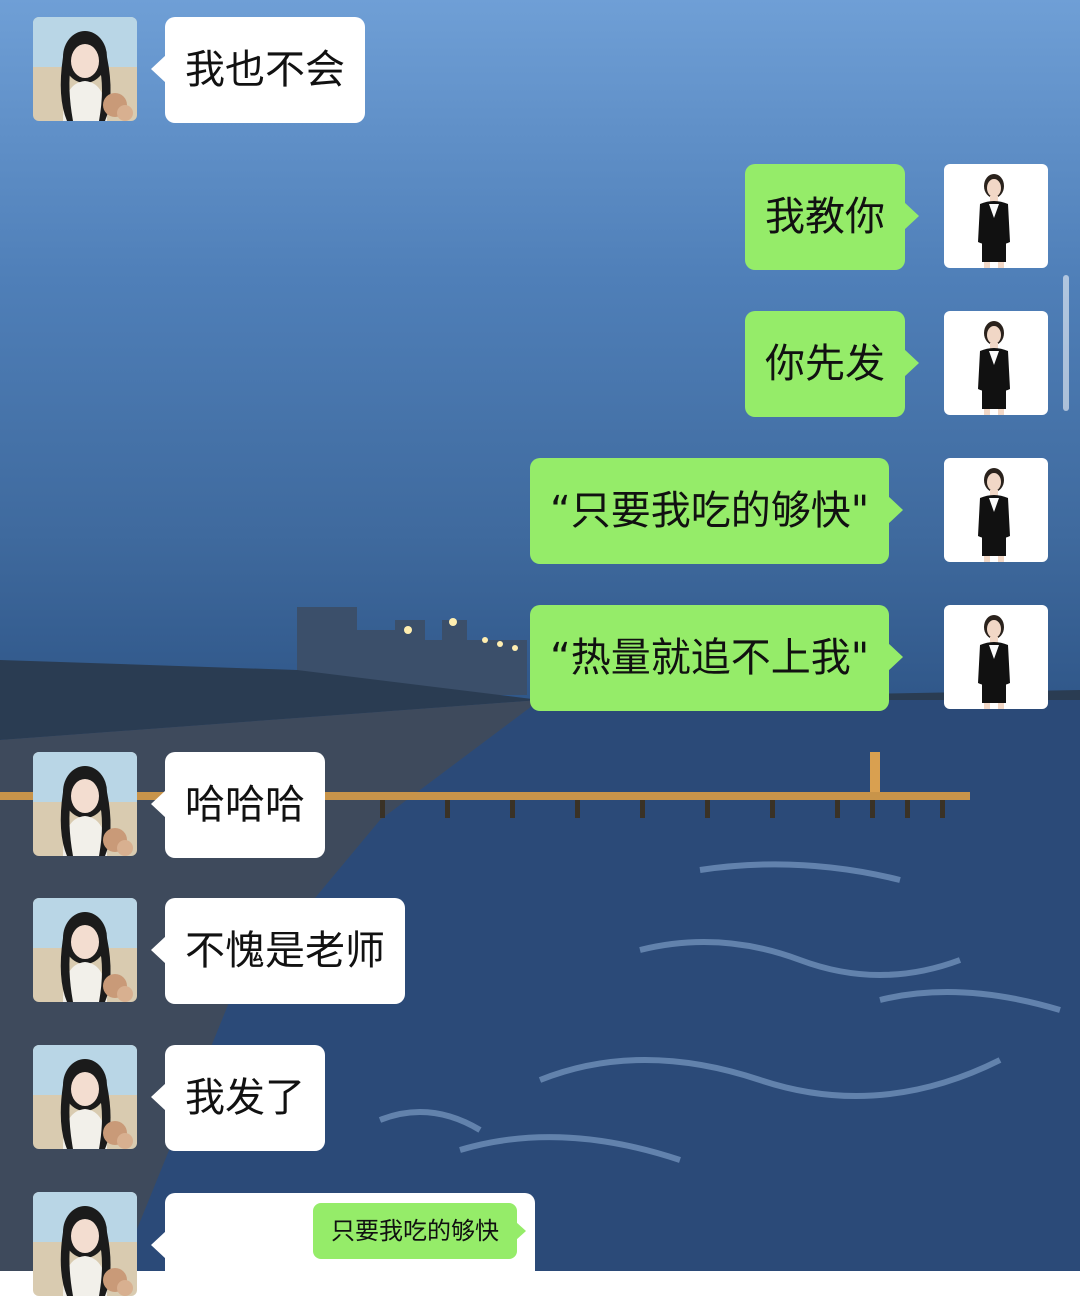 The height and width of the screenshot is (1296, 1080). What do you see at coordinates (278, 951) in the screenshot?
I see `message-bubble: 不愧是老师` at bounding box center [278, 951].